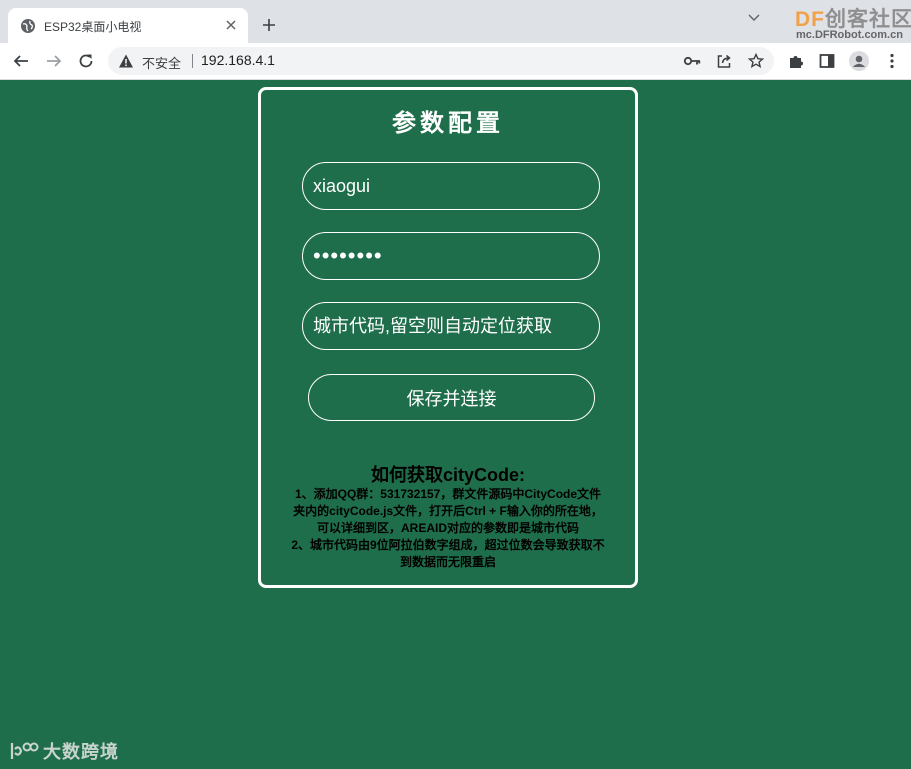 The image size is (911, 769). What do you see at coordinates (827, 61) in the screenshot?
I see `side-panel-icon` at bounding box center [827, 61].